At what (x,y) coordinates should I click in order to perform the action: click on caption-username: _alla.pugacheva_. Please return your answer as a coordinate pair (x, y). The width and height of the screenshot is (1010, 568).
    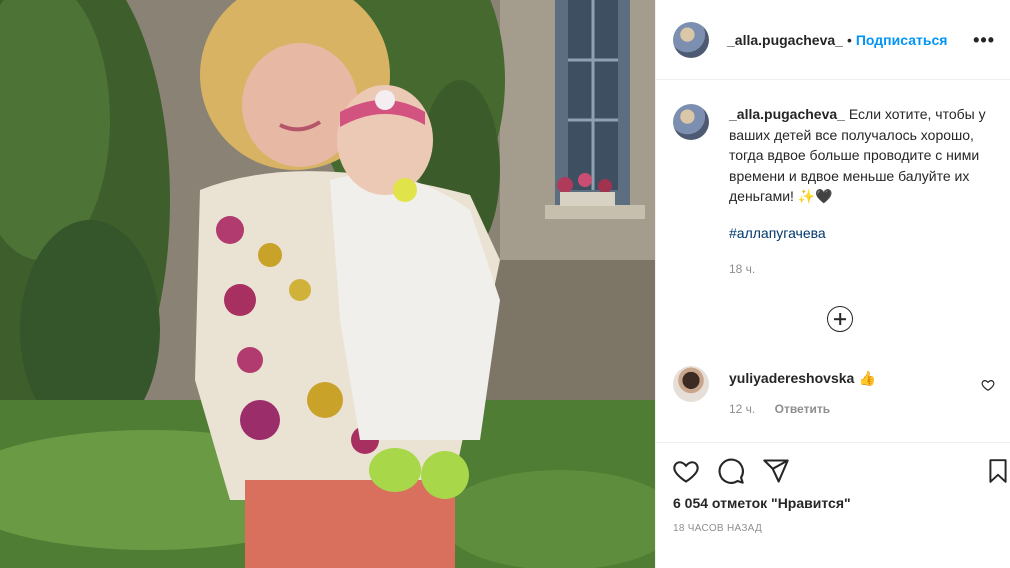
    Looking at the image, I should click on (787, 114).